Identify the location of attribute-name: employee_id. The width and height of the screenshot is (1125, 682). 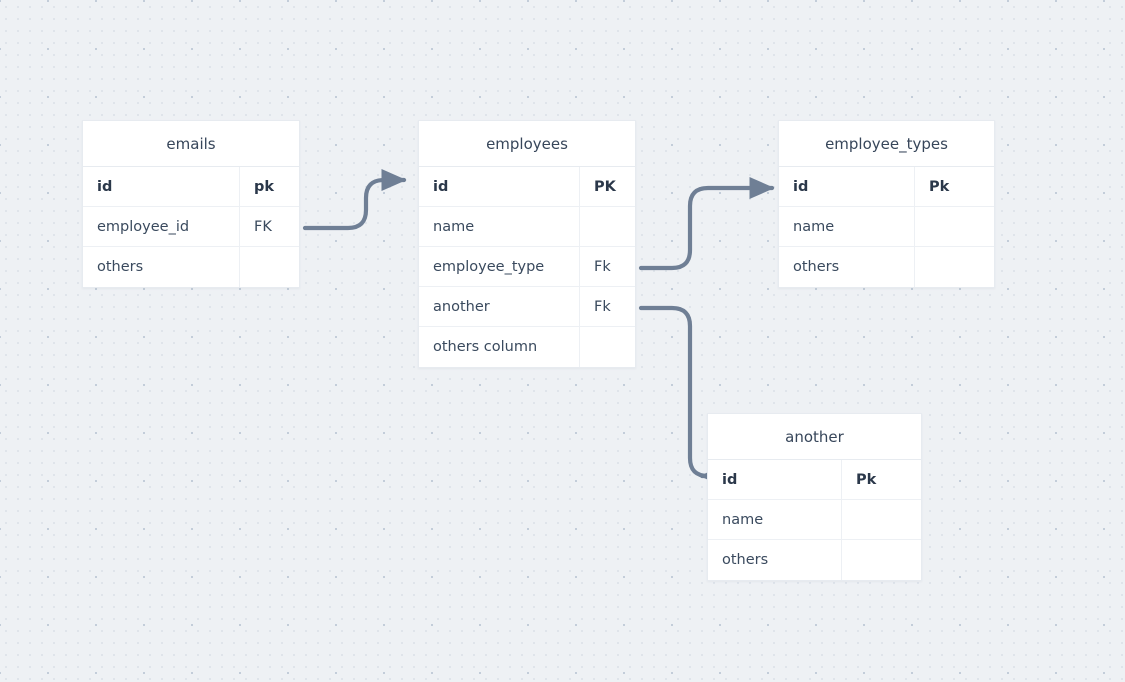
(161, 226).